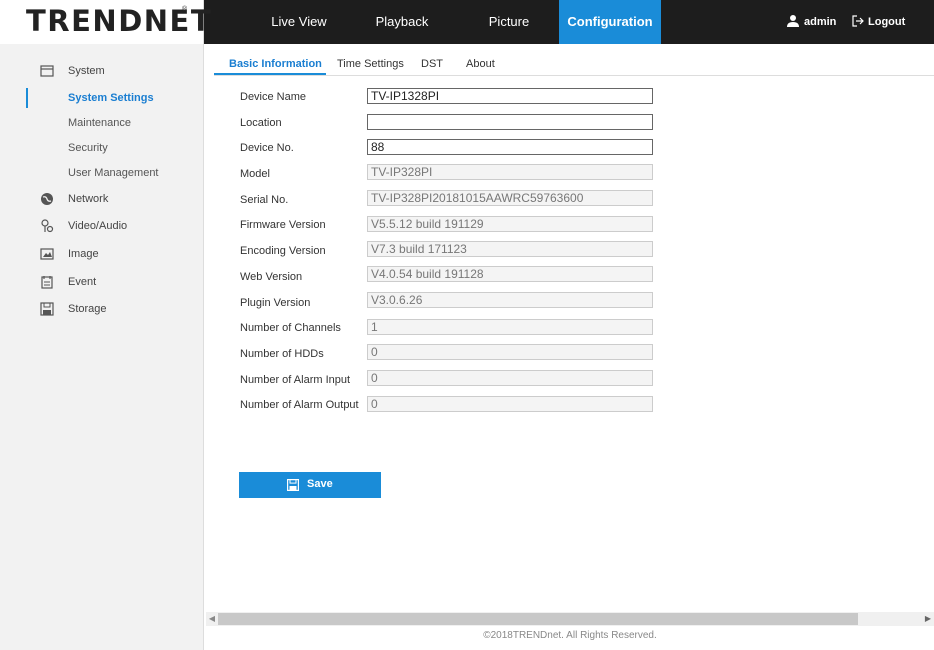 This screenshot has width=934, height=650. I want to click on system-icon, so click(47, 71).